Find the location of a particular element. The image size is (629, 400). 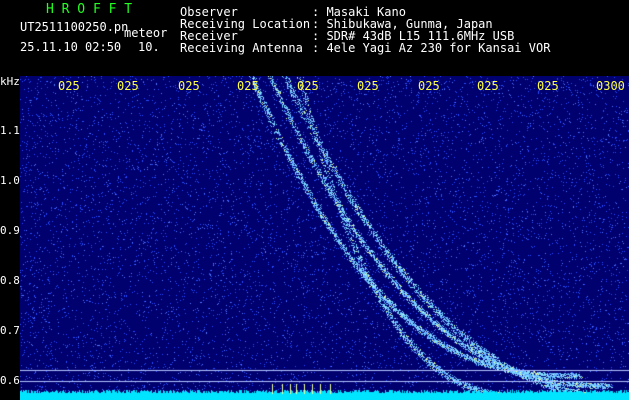

y-tick-label: 0.9 is located at coordinates (10, 230).